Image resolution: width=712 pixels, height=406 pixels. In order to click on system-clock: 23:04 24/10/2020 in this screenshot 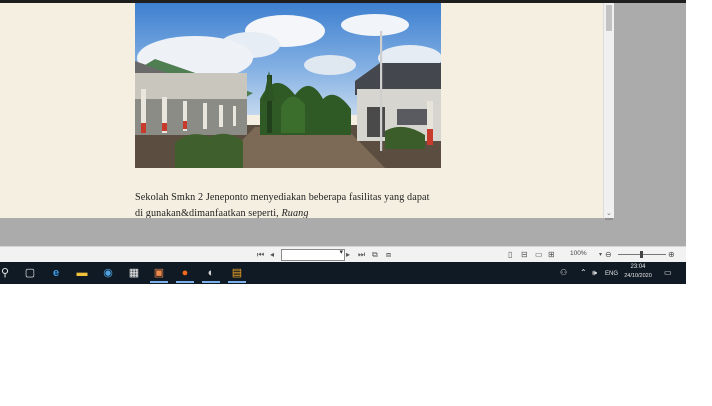, I will do `click(638, 272)`.